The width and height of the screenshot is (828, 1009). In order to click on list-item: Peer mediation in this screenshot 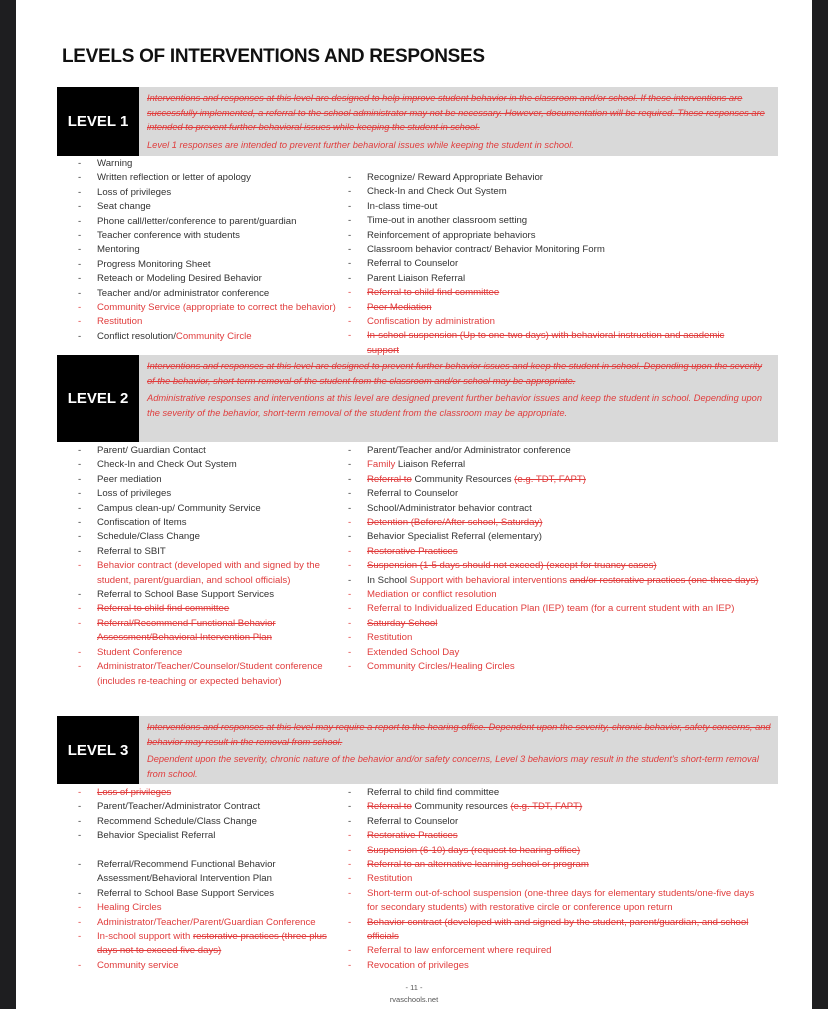, I will do `click(211, 480)`.